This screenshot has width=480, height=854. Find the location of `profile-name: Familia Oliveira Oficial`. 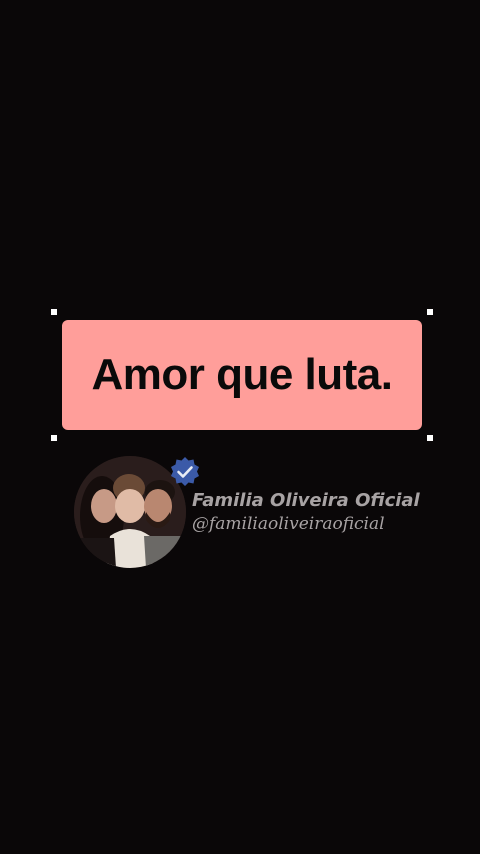

profile-name: Familia Oliveira Oficial is located at coordinates (306, 500).